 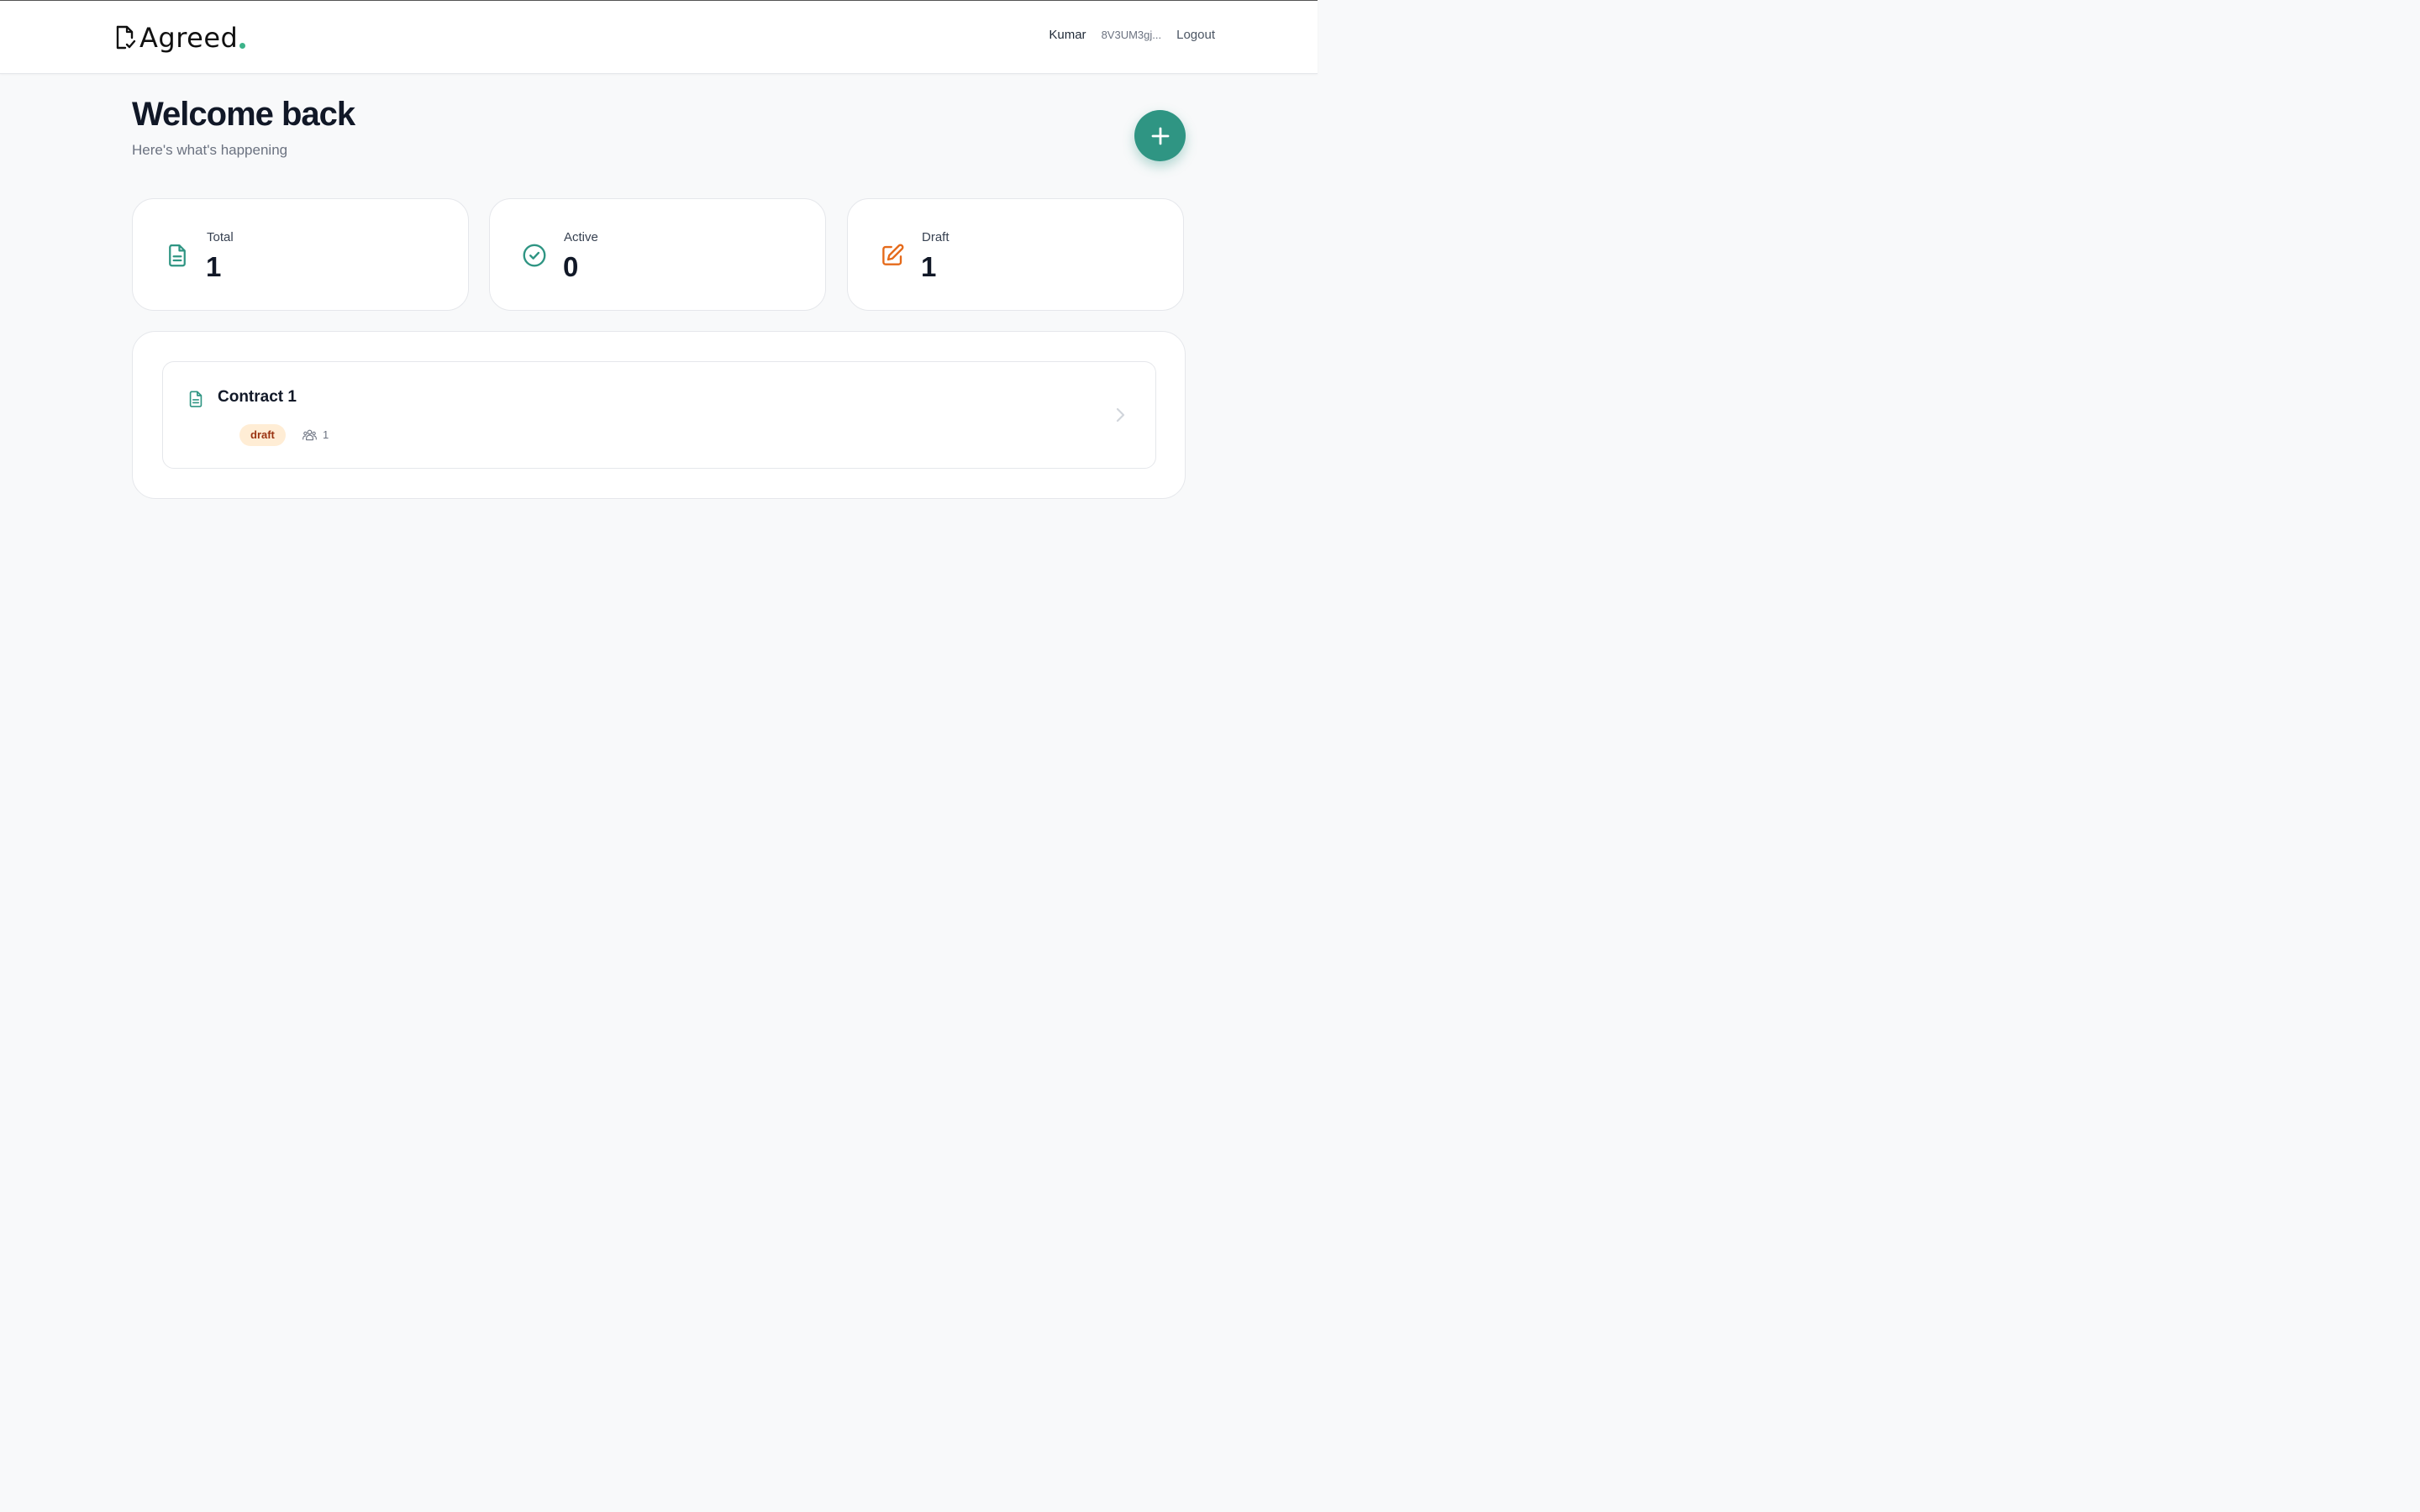 What do you see at coordinates (1120, 415) in the screenshot?
I see `chevron-right-icon` at bounding box center [1120, 415].